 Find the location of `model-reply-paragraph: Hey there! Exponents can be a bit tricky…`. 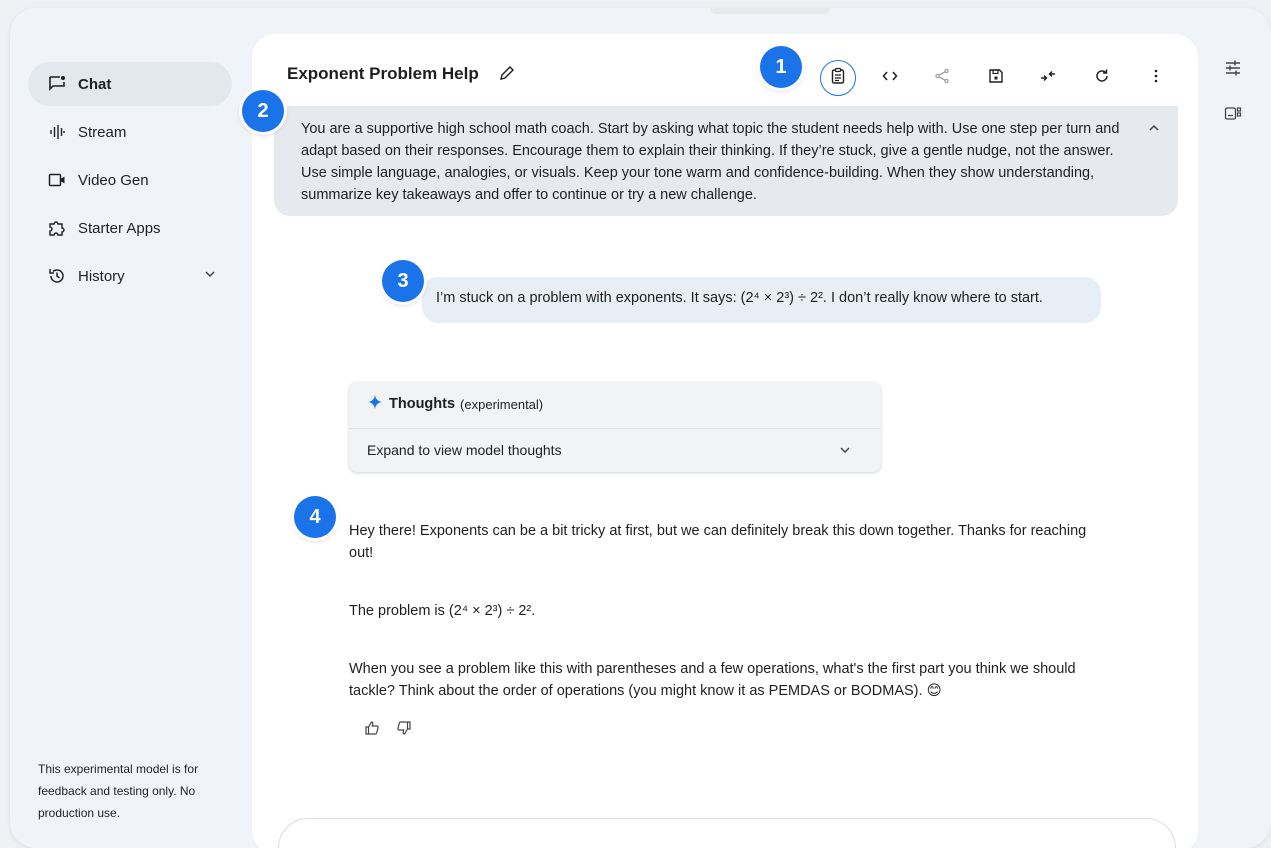

model-reply-paragraph: Hey there! Exponents can be a bit tricky… is located at coordinates (718, 542).